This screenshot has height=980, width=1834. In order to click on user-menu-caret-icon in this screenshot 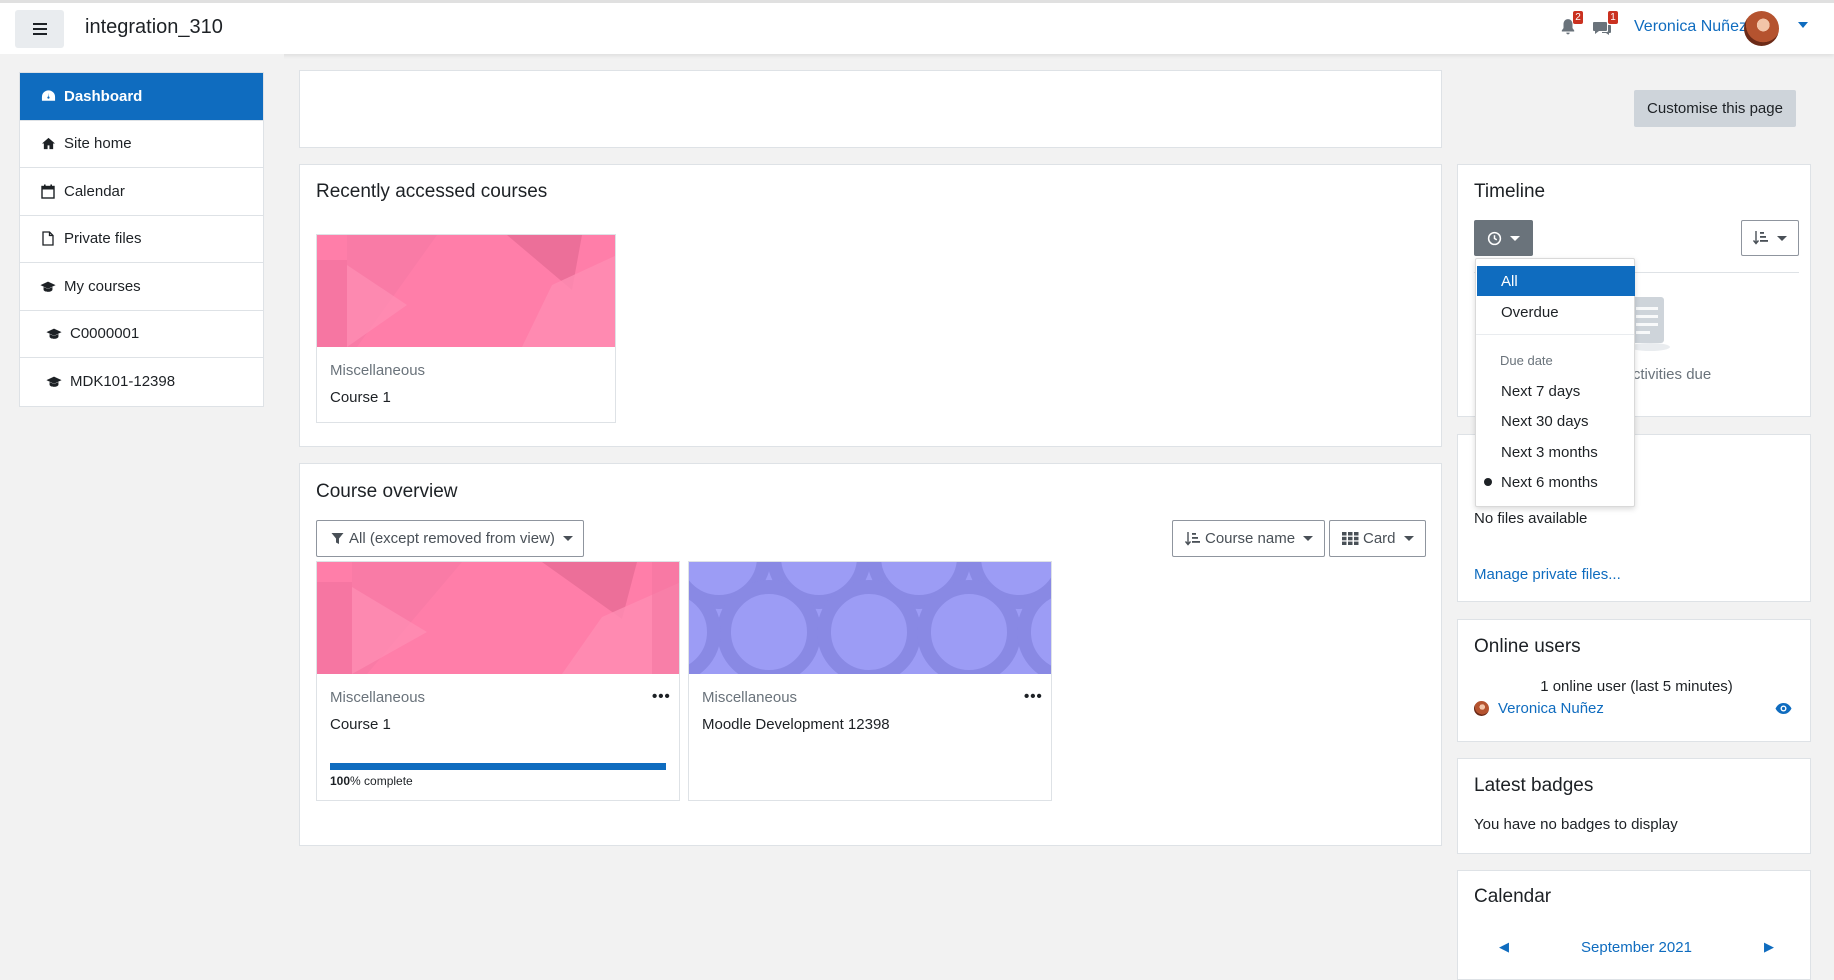, I will do `click(1803, 25)`.